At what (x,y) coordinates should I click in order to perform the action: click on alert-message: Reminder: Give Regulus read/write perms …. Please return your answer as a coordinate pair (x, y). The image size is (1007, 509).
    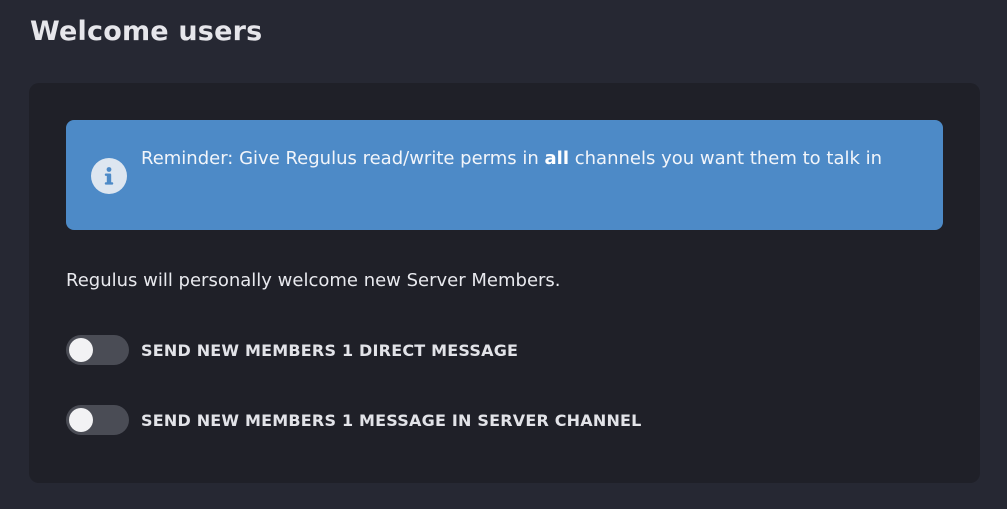
    Looking at the image, I should click on (536, 159).